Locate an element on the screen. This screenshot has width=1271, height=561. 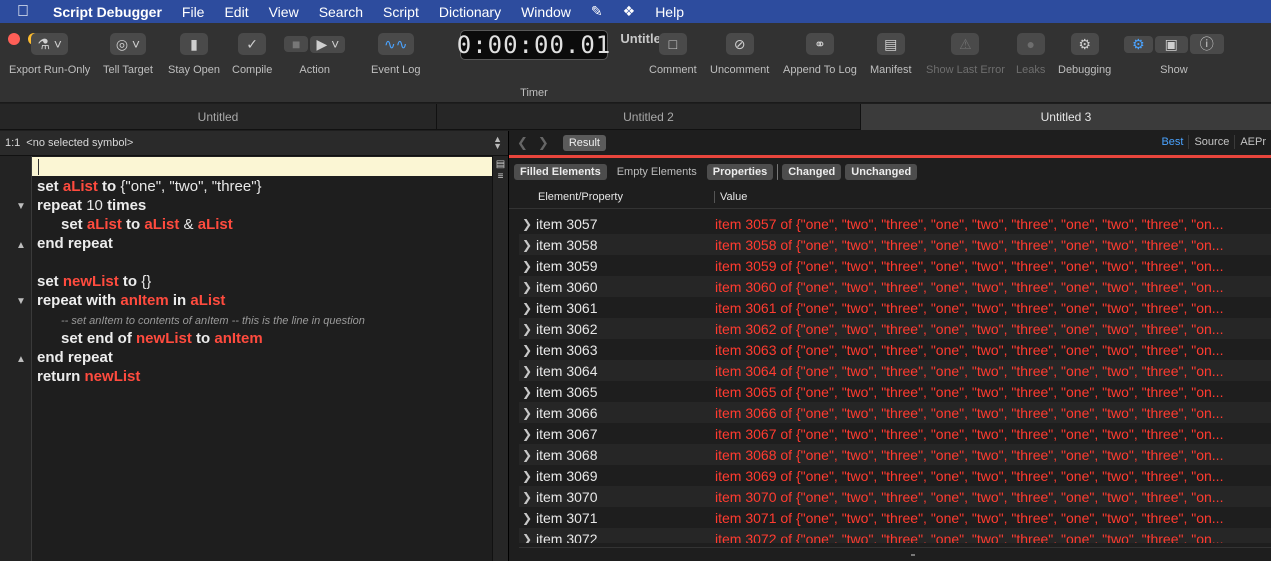
code-line: set aList to {"one", "two", "three"} is located at coordinates (149, 186).